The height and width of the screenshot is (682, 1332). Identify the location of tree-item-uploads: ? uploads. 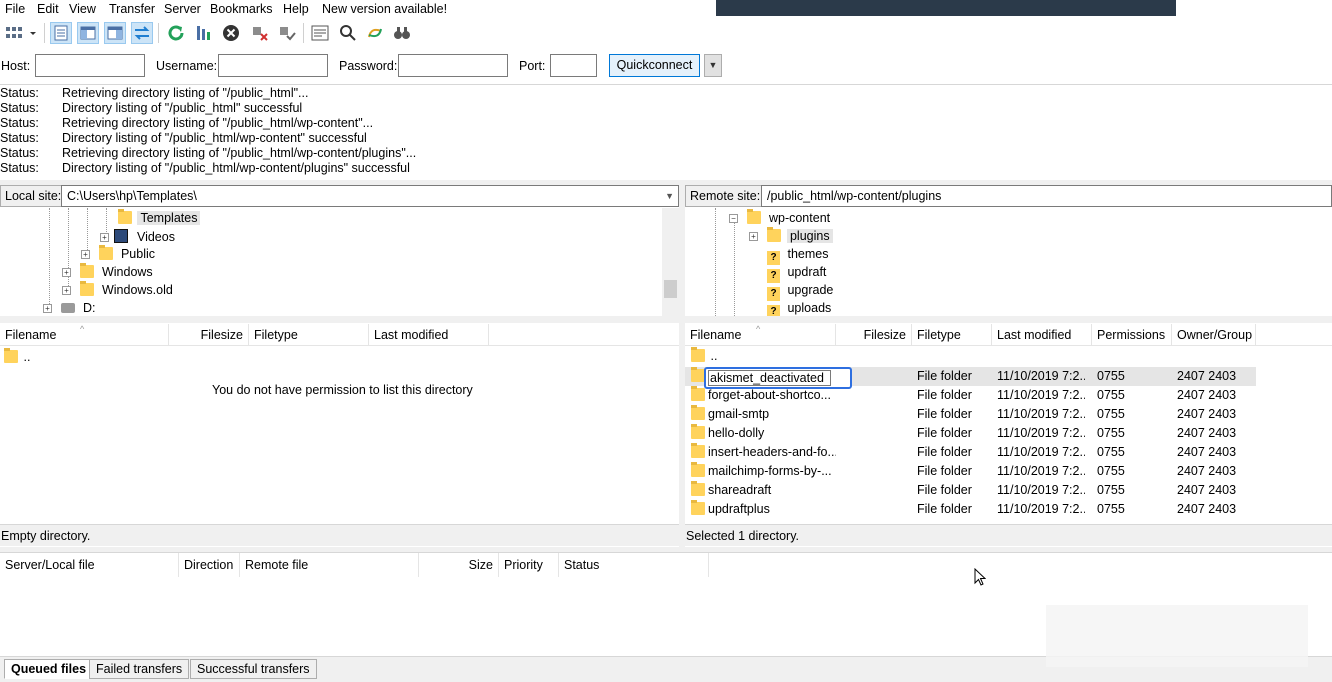
(799, 307).